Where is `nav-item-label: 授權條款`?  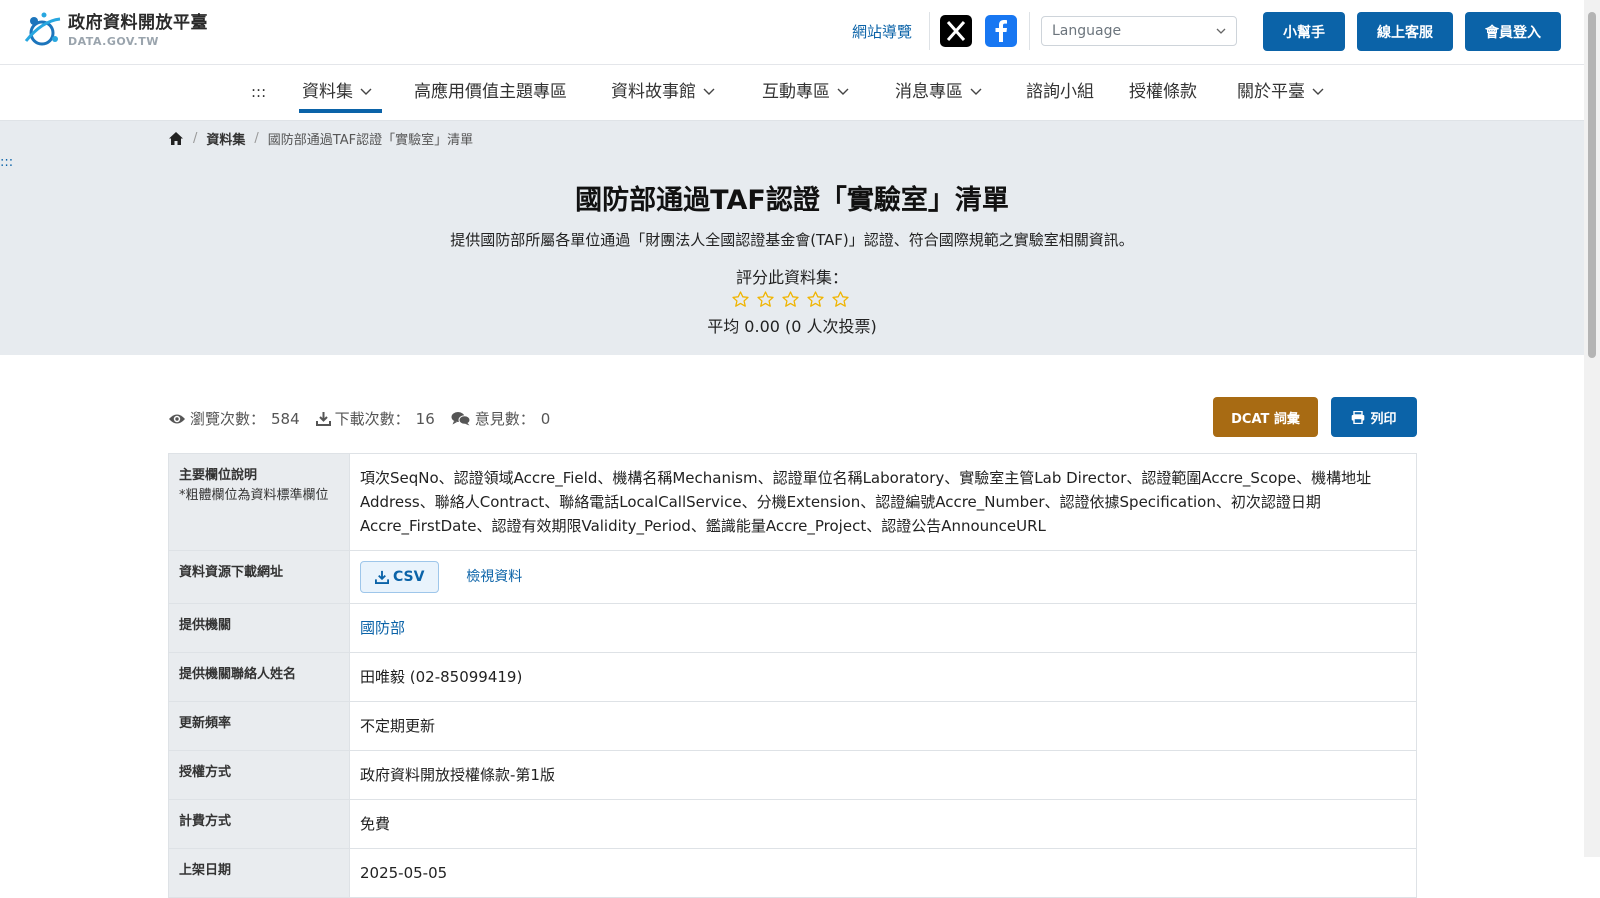
nav-item-label: 授權條款 is located at coordinates (1163, 92).